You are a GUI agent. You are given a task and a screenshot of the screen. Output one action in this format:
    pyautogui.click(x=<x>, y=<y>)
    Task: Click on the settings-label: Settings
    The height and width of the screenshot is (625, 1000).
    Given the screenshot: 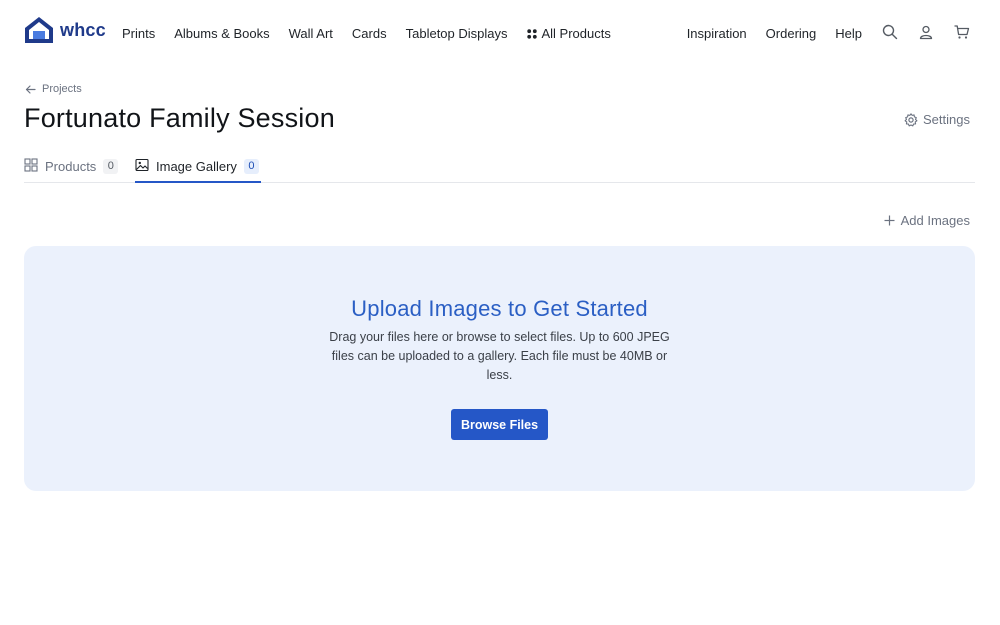 What is the action you would take?
    pyautogui.click(x=946, y=119)
    